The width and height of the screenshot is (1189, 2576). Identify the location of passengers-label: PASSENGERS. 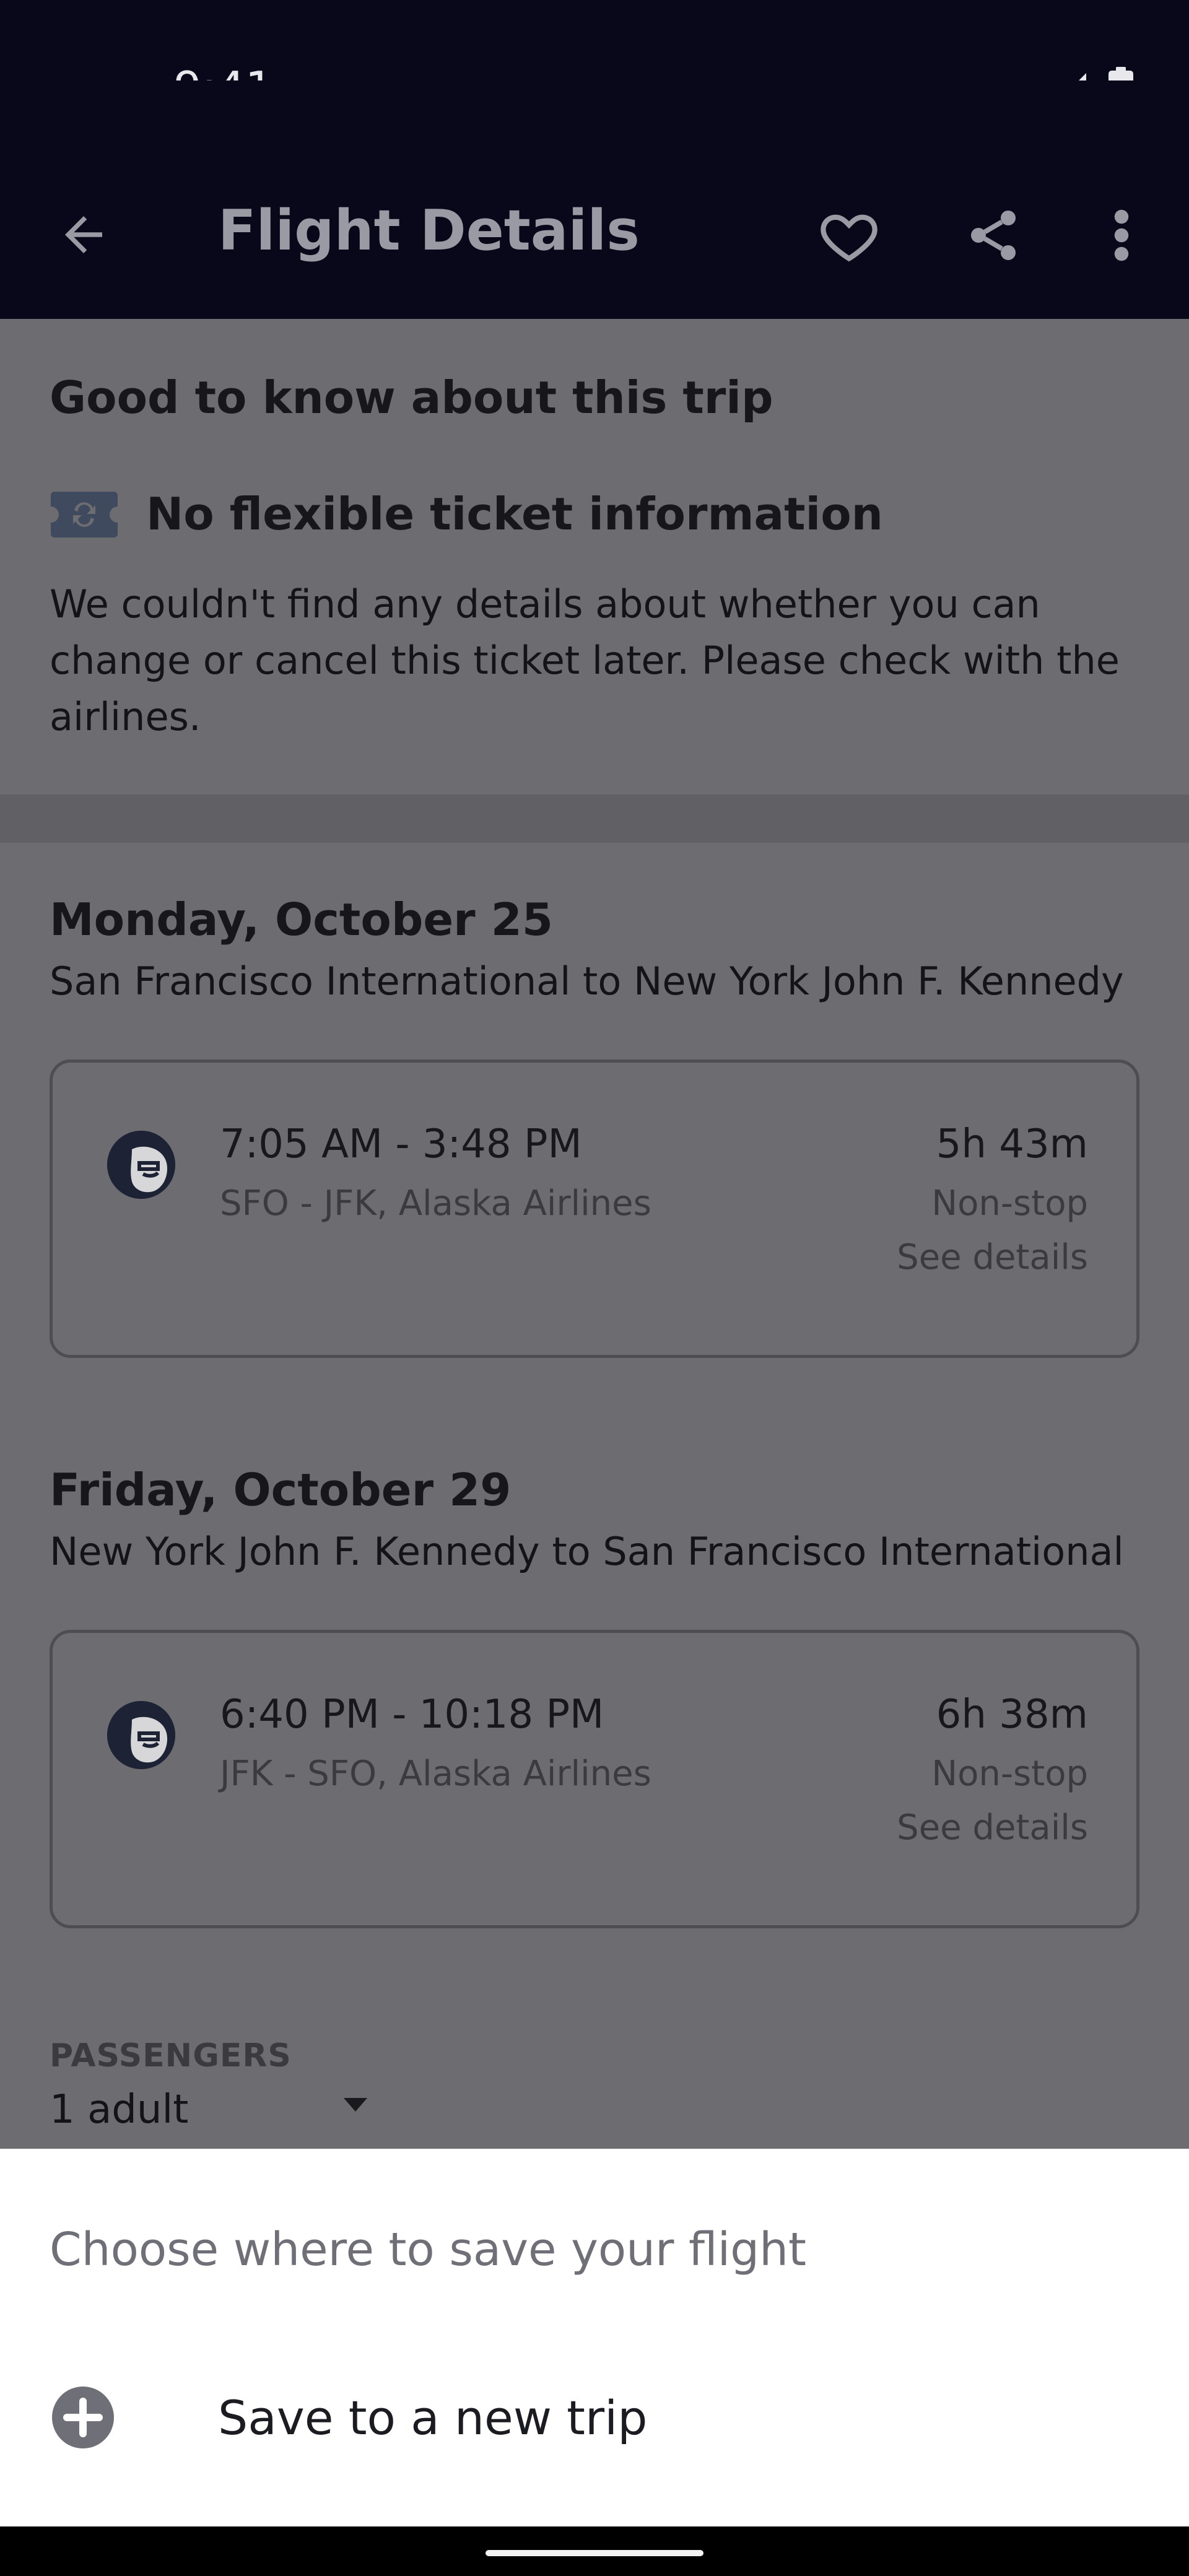
(171, 2055).